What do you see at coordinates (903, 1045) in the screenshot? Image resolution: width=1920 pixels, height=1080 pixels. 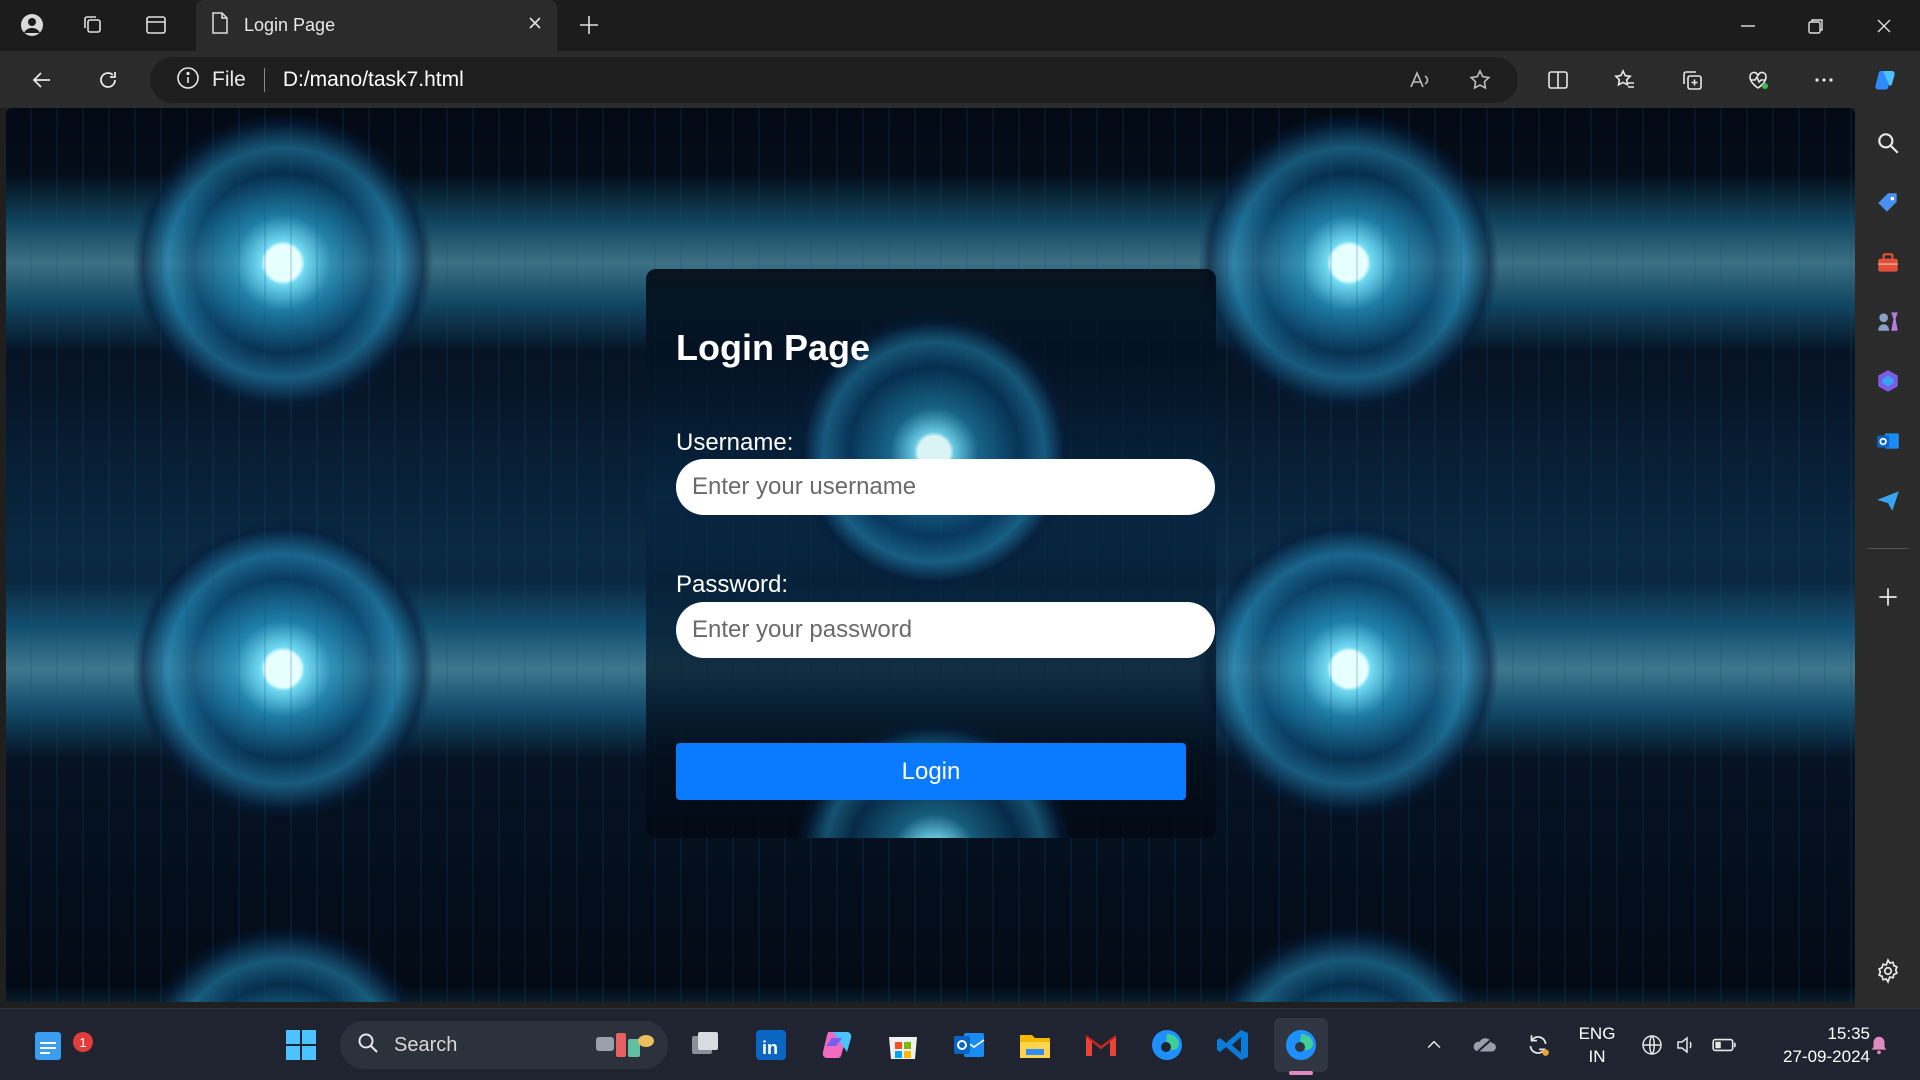 I see `microsoft-store-icon` at bounding box center [903, 1045].